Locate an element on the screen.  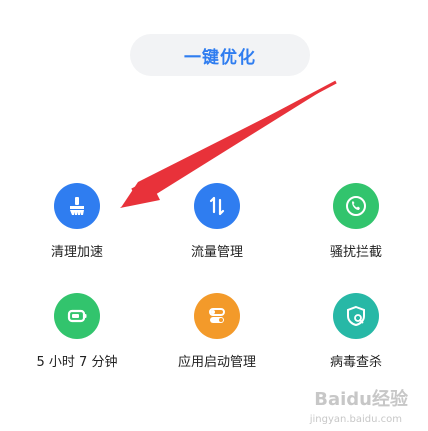
traffic-arrows-icon is located at coordinates (217, 206).